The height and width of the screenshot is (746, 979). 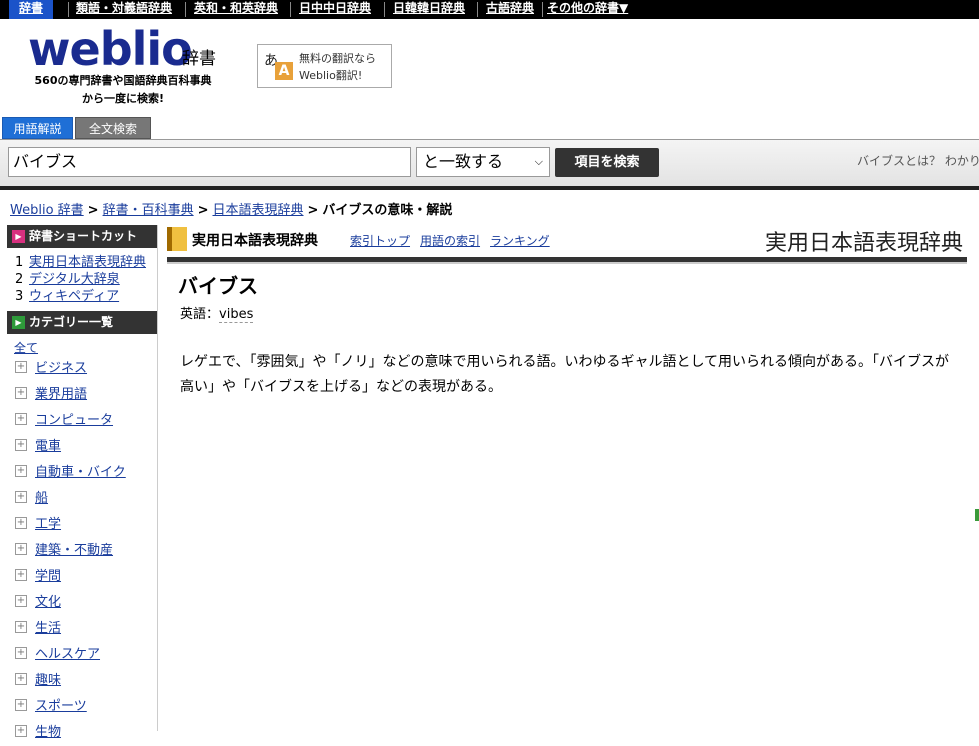 I want to click on tab-glossary: 用語解説, so click(x=37, y=128).